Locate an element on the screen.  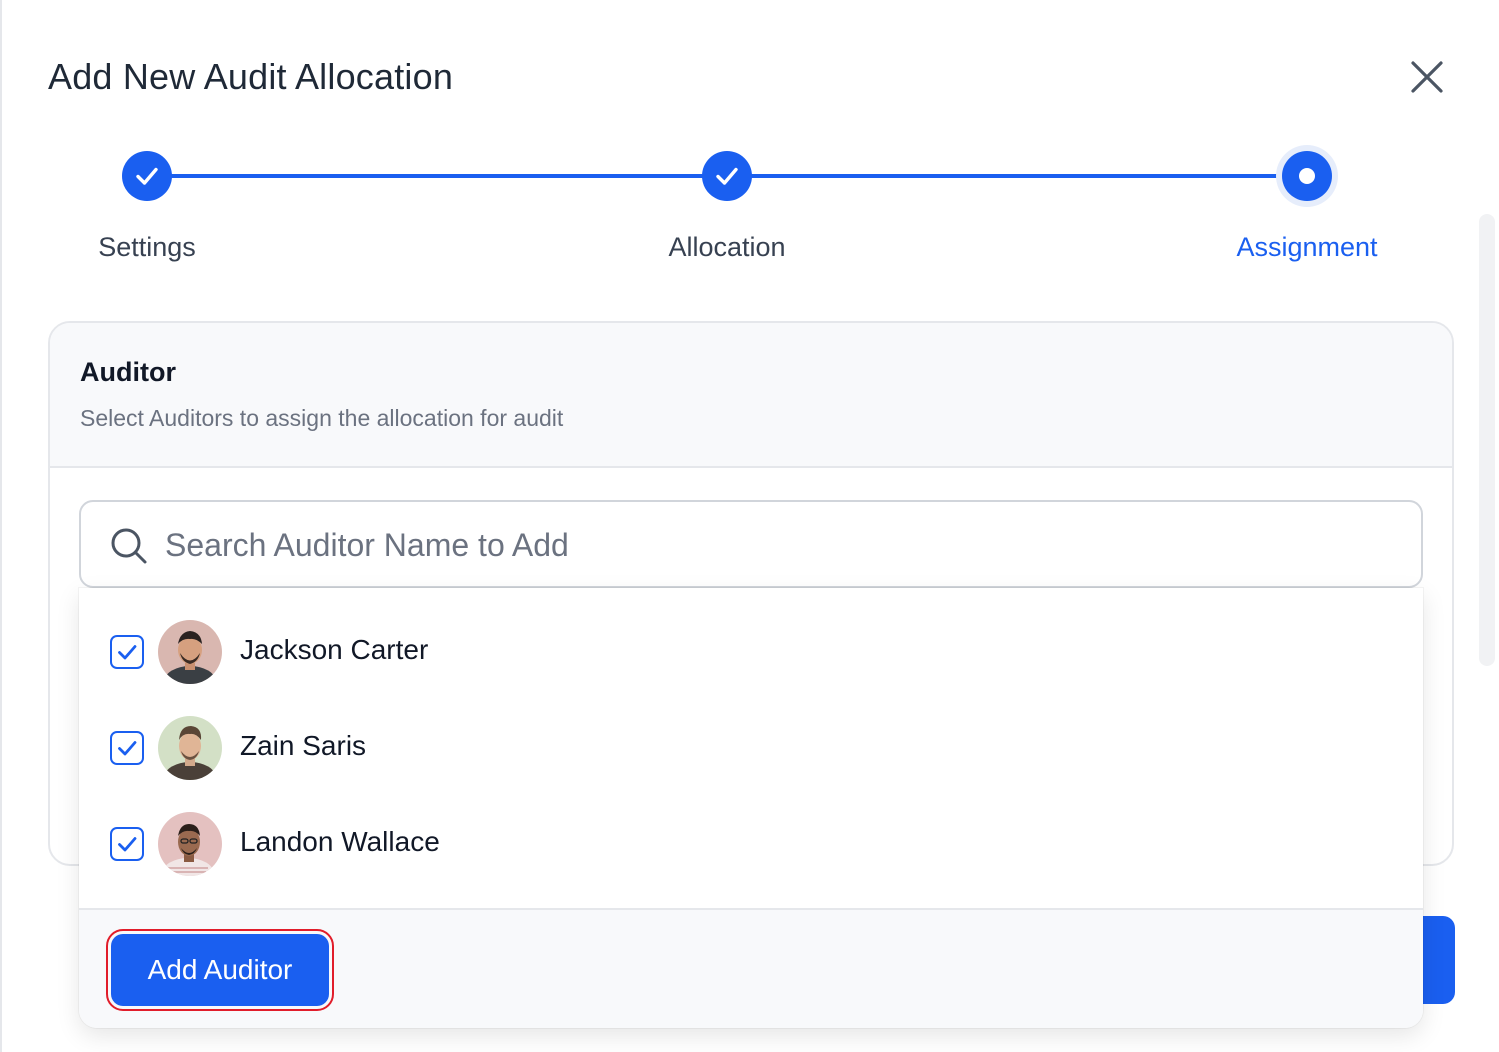
list-item-jackson-carter: Jackson Carter is located at coordinates (751, 652).